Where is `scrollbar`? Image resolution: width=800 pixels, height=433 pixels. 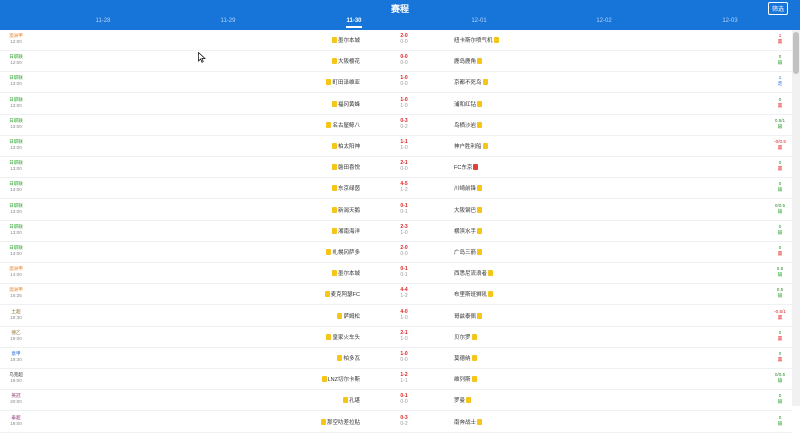 scrollbar is located at coordinates (796, 218).